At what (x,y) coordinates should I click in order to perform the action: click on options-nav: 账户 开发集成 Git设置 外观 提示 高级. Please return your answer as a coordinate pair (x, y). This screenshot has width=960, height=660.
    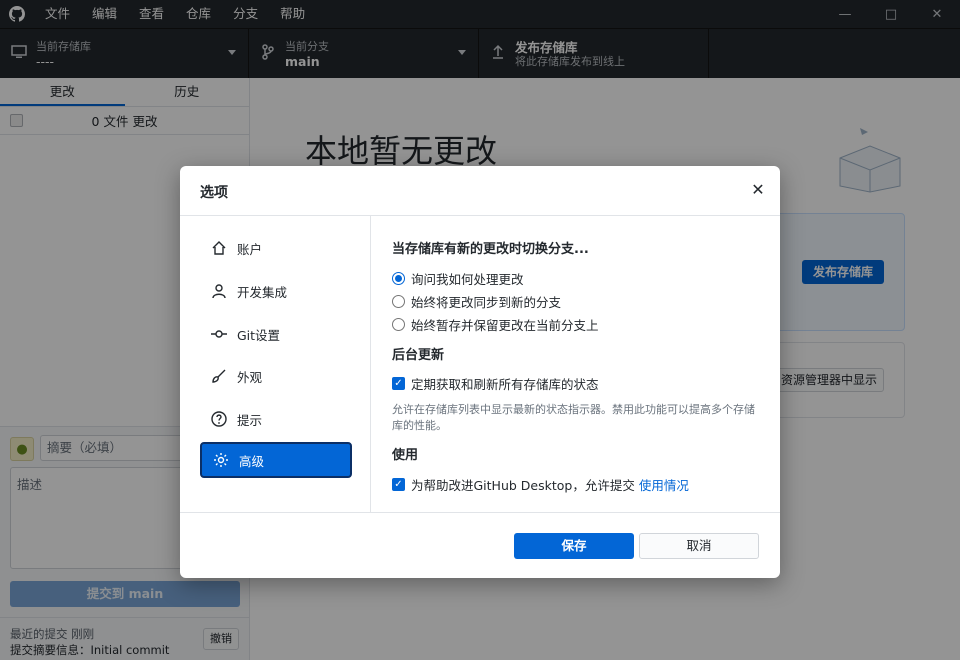
    Looking at the image, I should click on (275, 364).